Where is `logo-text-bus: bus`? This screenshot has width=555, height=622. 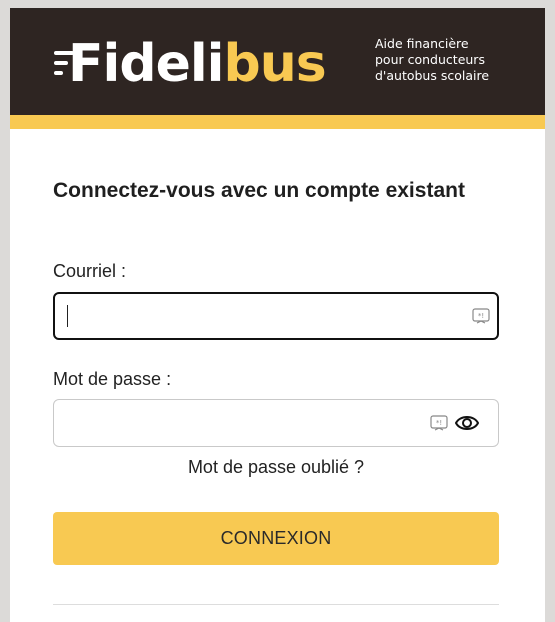 logo-text-bus: bus is located at coordinates (274, 64).